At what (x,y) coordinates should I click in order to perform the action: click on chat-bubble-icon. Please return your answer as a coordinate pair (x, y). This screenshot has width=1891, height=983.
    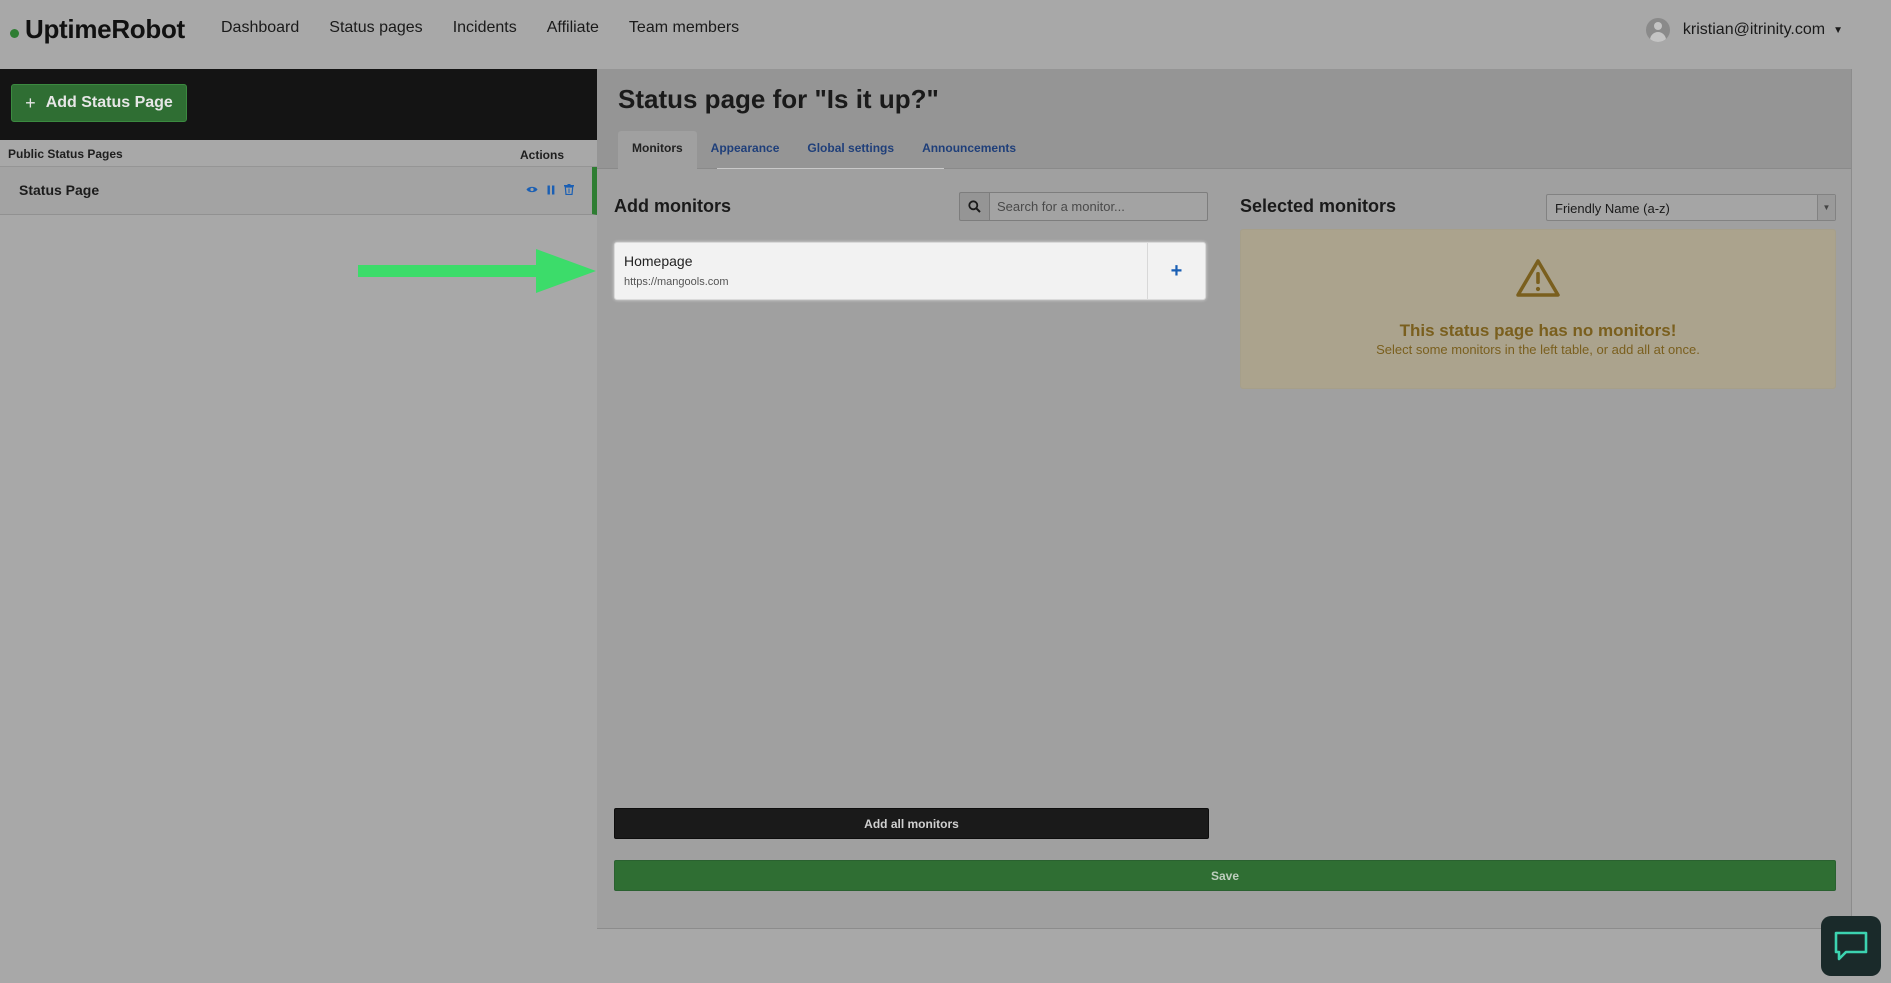
    Looking at the image, I should click on (1851, 946).